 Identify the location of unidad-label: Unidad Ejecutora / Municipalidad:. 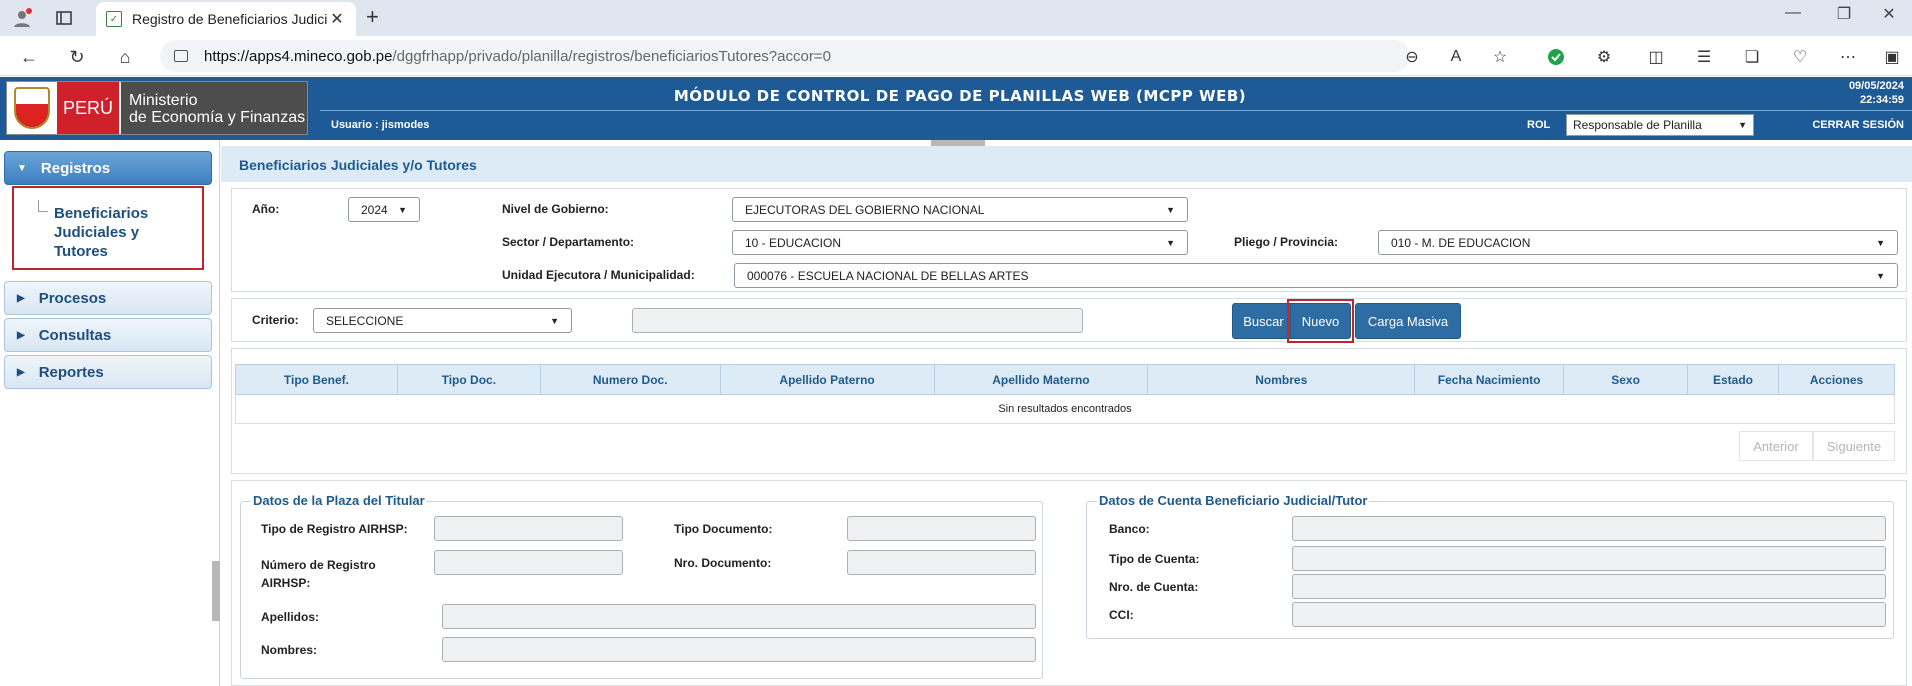
(598, 275).